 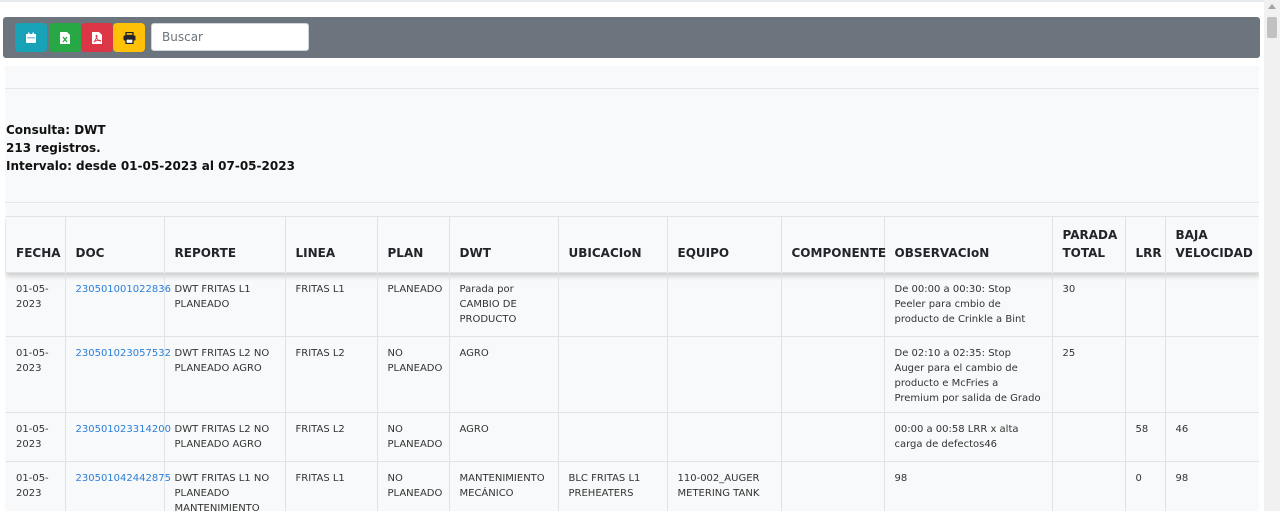 I want to click on query-name: Consulta: DWT, so click(x=56, y=130).